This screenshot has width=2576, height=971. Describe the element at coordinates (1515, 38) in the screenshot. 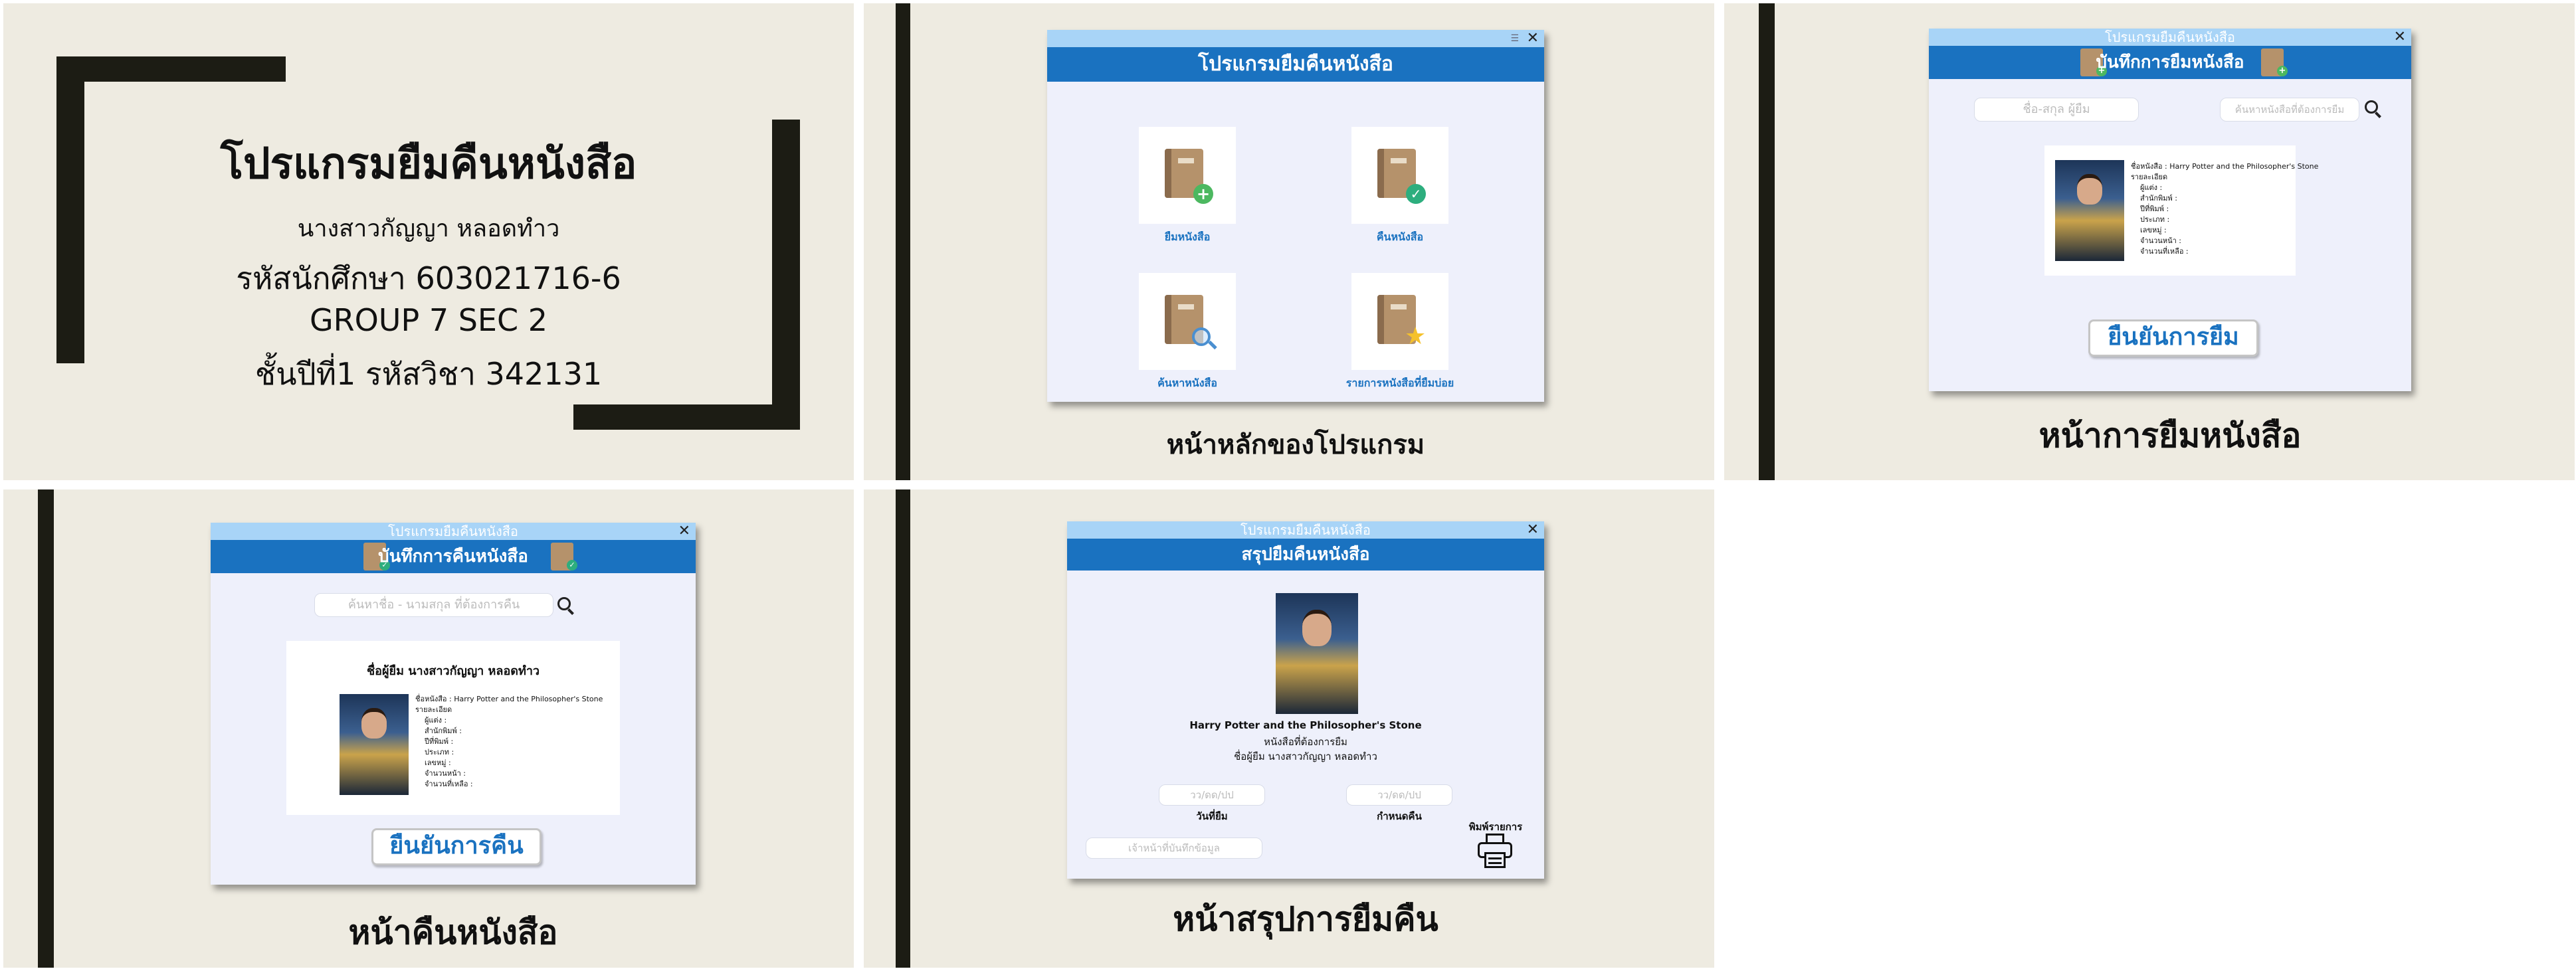

I see `menu-icon: ☰` at that location.